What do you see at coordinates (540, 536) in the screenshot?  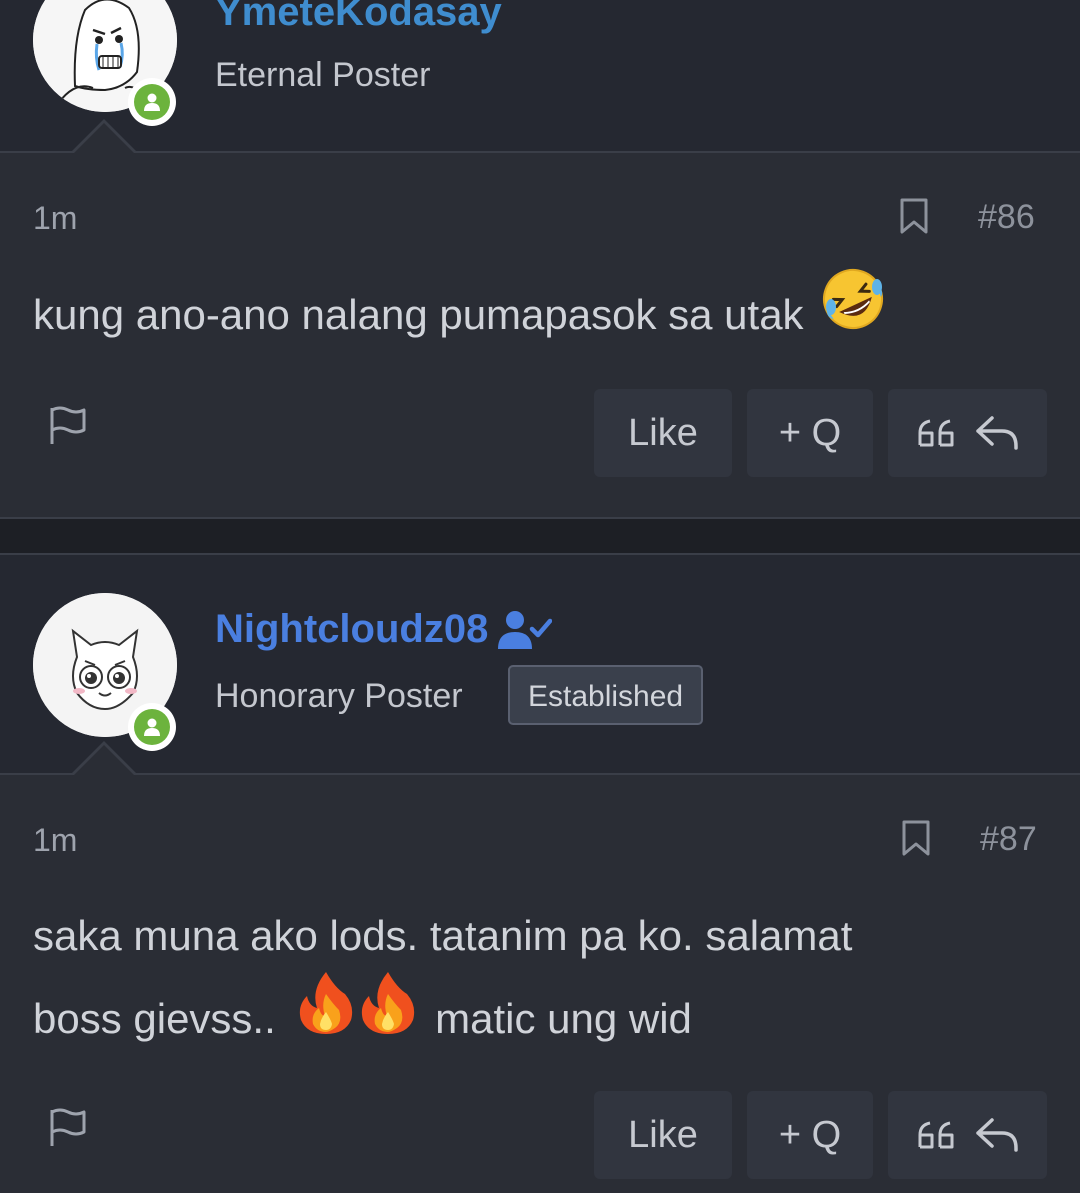 I see `post-separator` at bounding box center [540, 536].